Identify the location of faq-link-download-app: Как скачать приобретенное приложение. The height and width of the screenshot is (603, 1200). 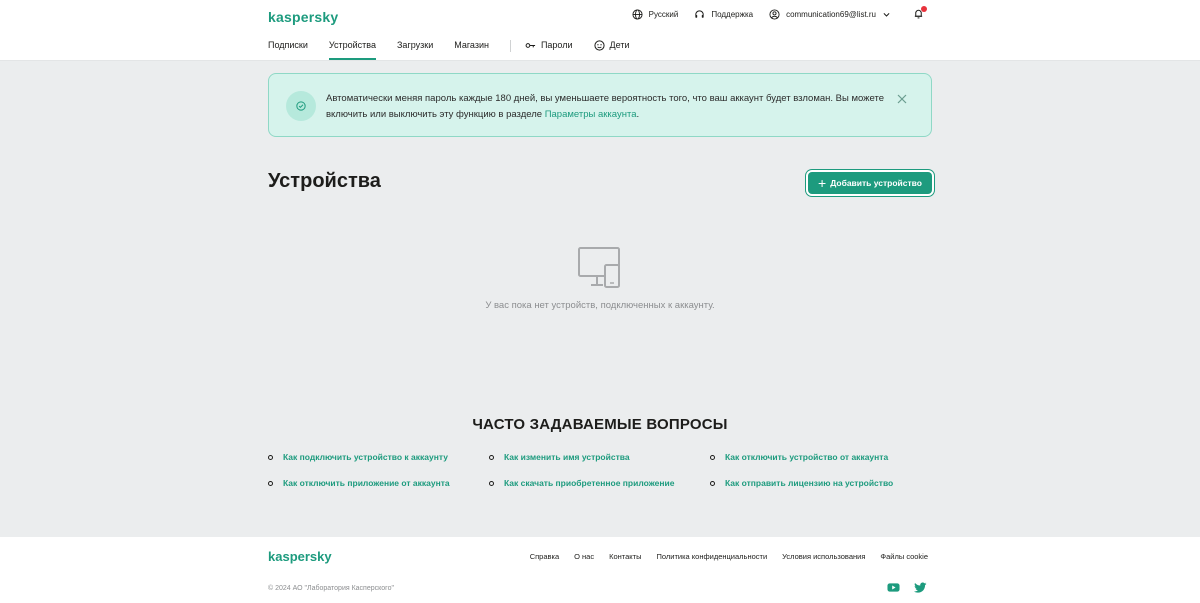
(581, 483).